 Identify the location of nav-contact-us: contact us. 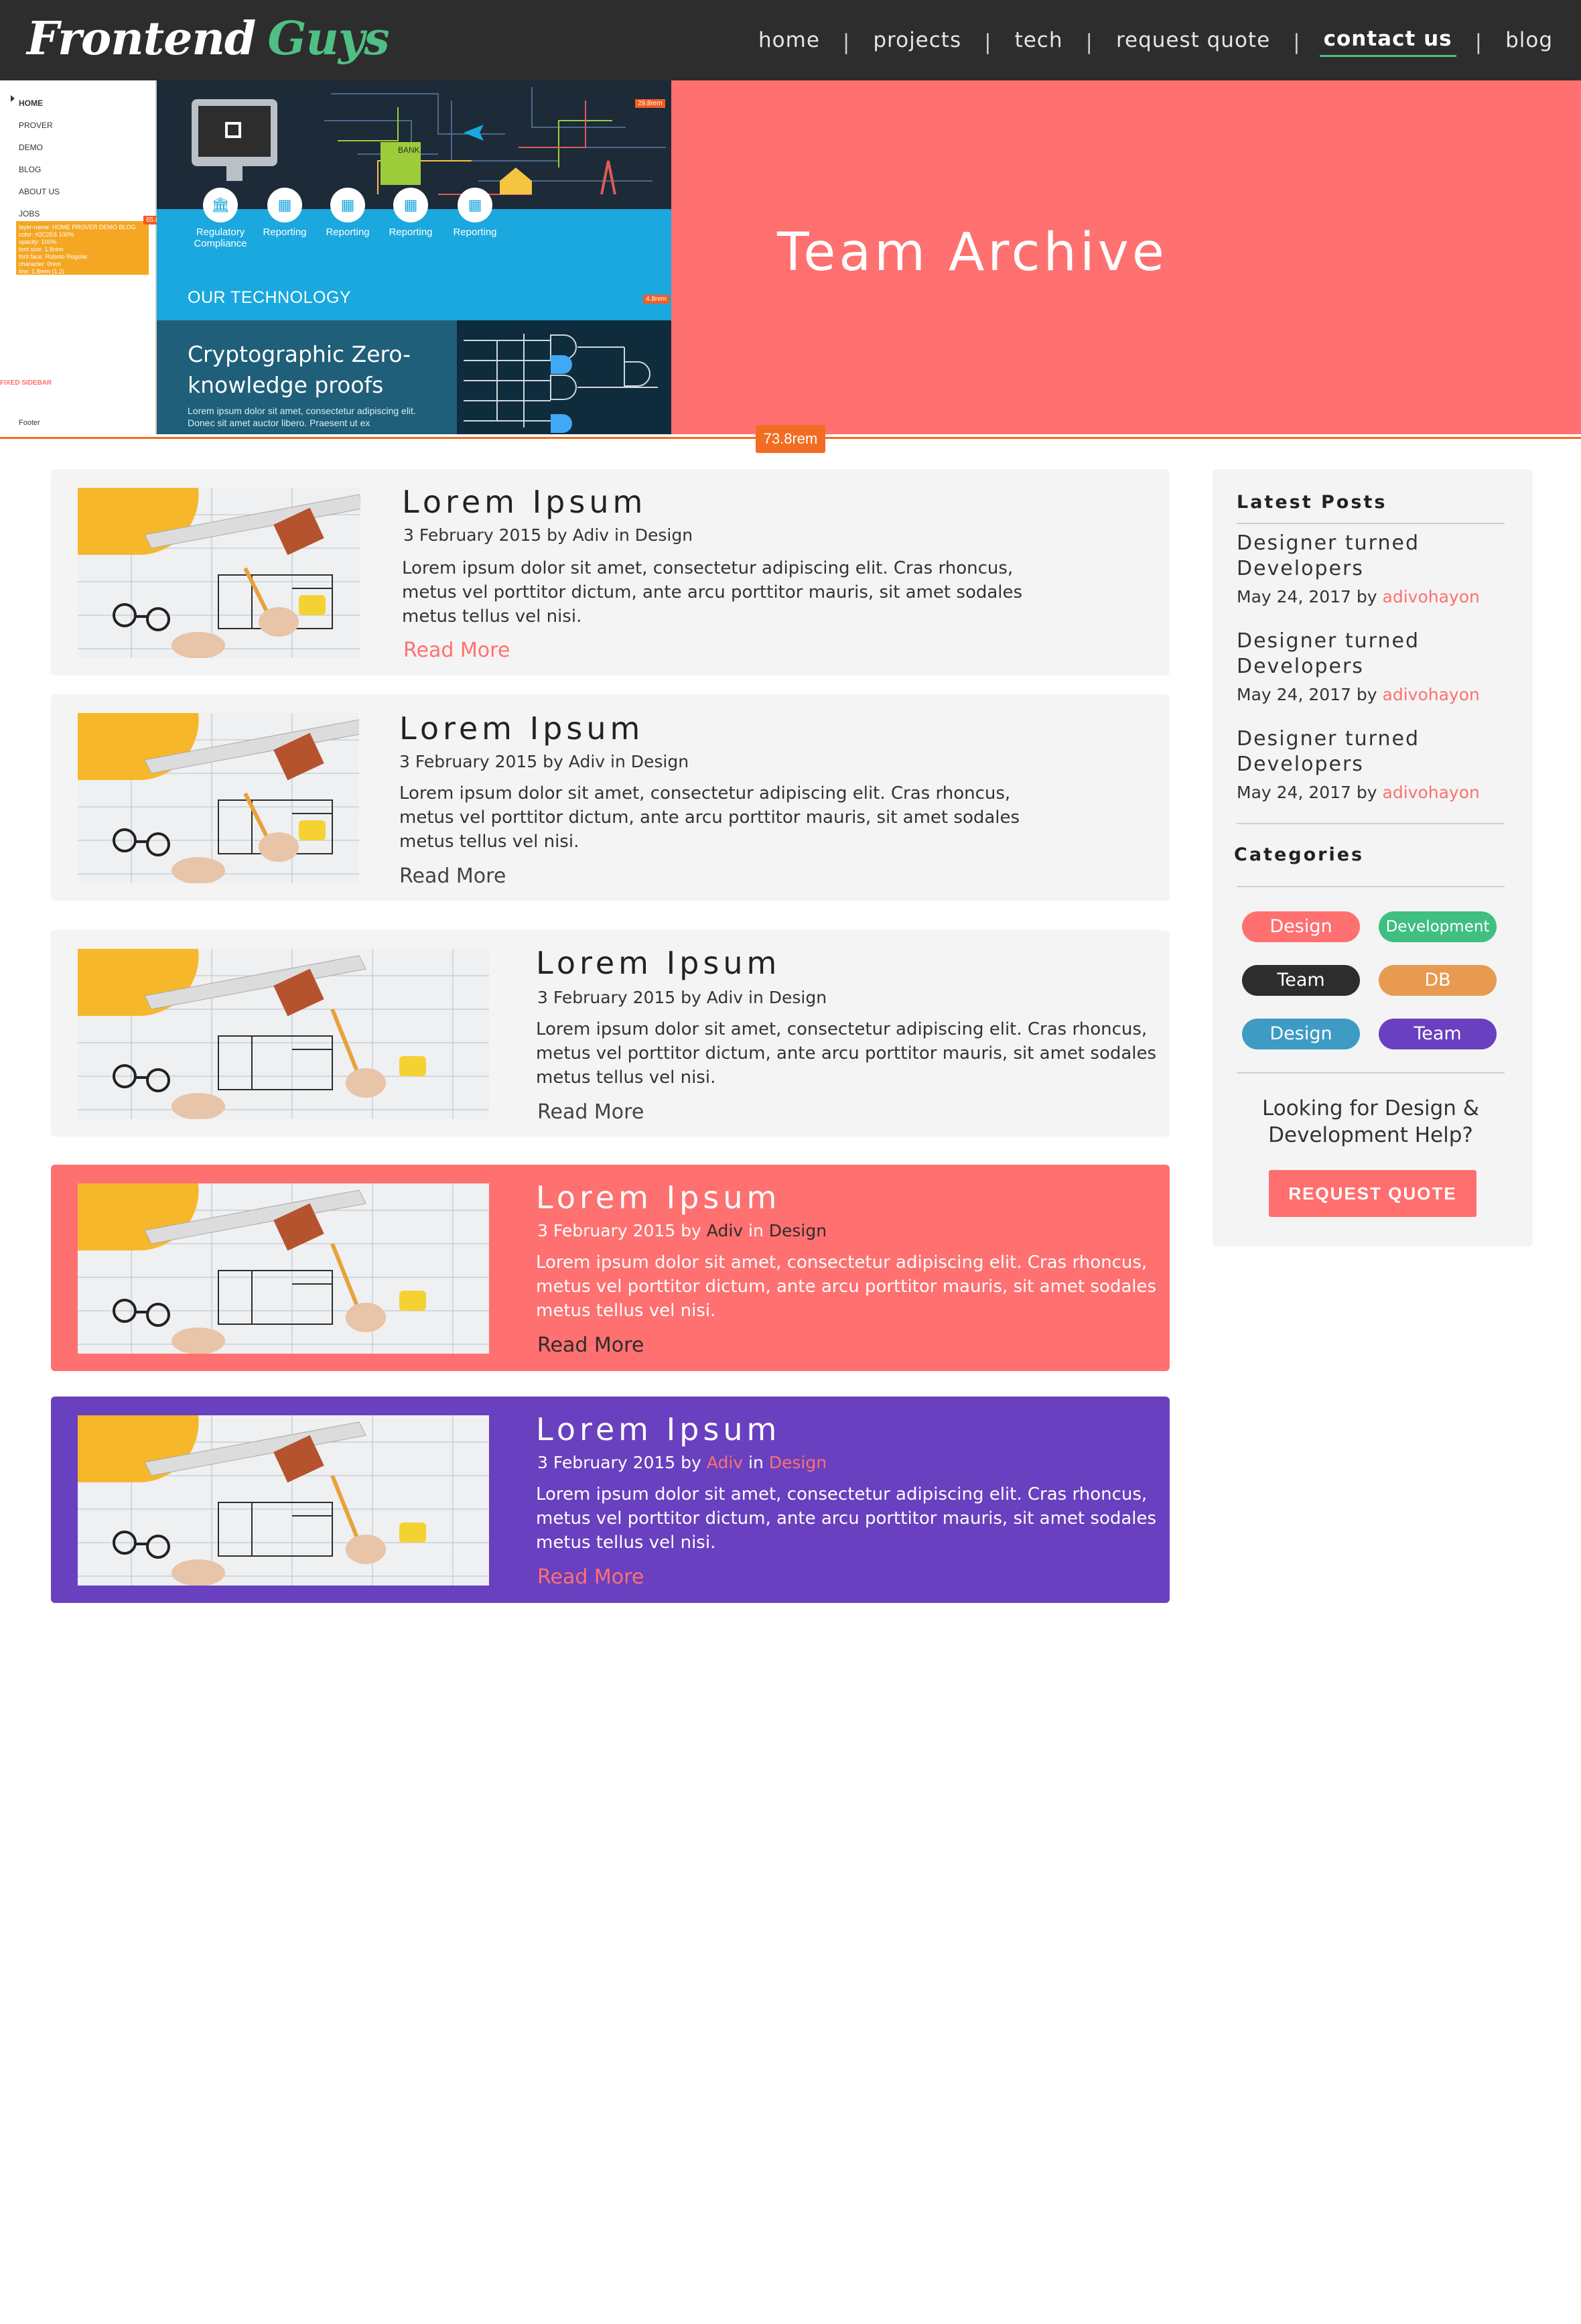
(1387, 42).